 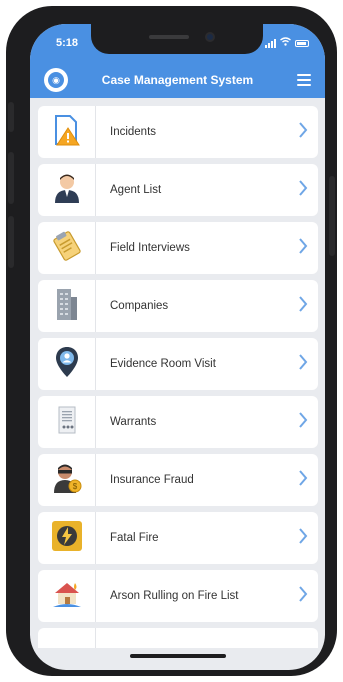 What do you see at coordinates (67, 422) in the screenshot?
I see `warrant-document-icon` at bounding box center [67, 422].